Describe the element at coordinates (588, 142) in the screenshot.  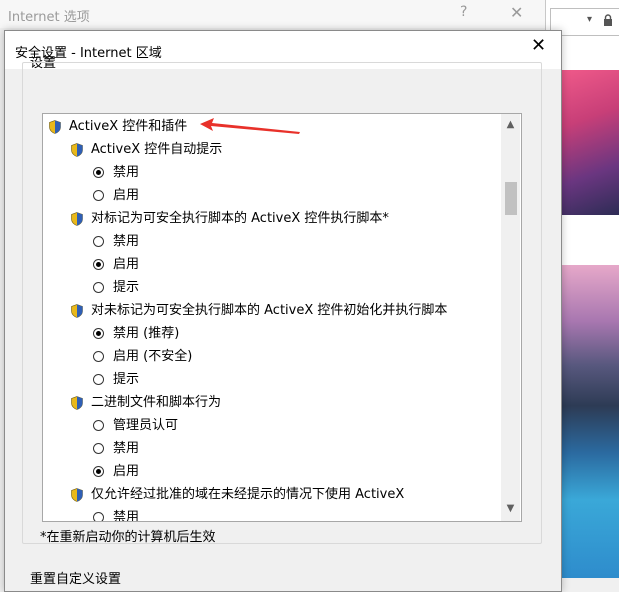
I see `background-image-top` at that location.